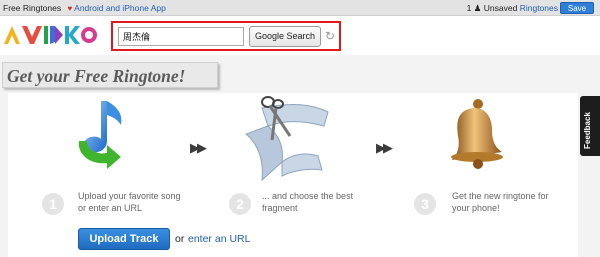 This screenshot has width=600, height=257. Describe the element at coordinates (425, 204) in the screenshot. I see `step-number: 3` at that location.